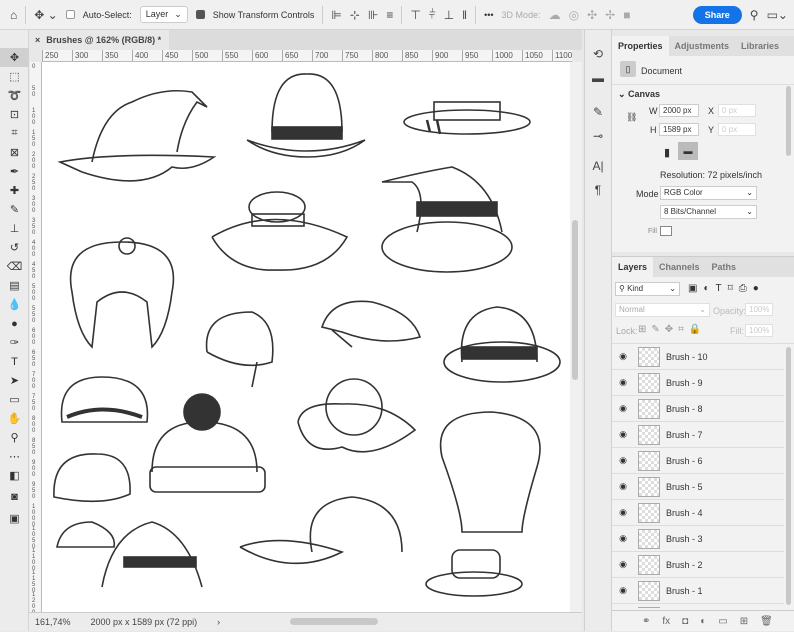 Image resolution: width=794 pixels, height=632 pixels. What do you see at coordinates (708, 212) in the screenshot?
I see `bits-select: 8 Bits/Channel ⌄` at bounding box center [708, 212].